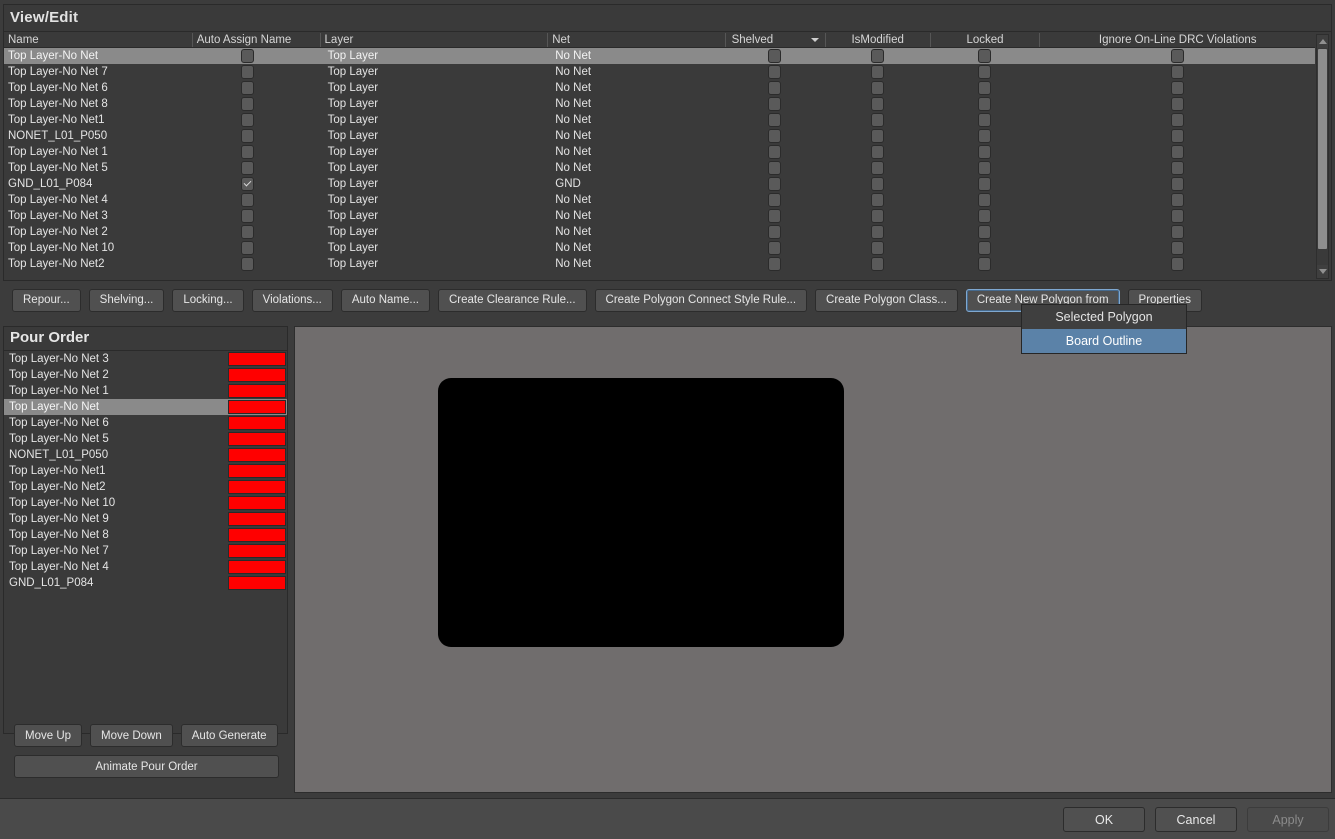 This screenshot has height=839, width=1335. What do you see at coordinates (659, 232) in the screenshot?
I see `table-row: Top Layer-No Net 2 Top Layer No Net` at bounding box center [659, 232].